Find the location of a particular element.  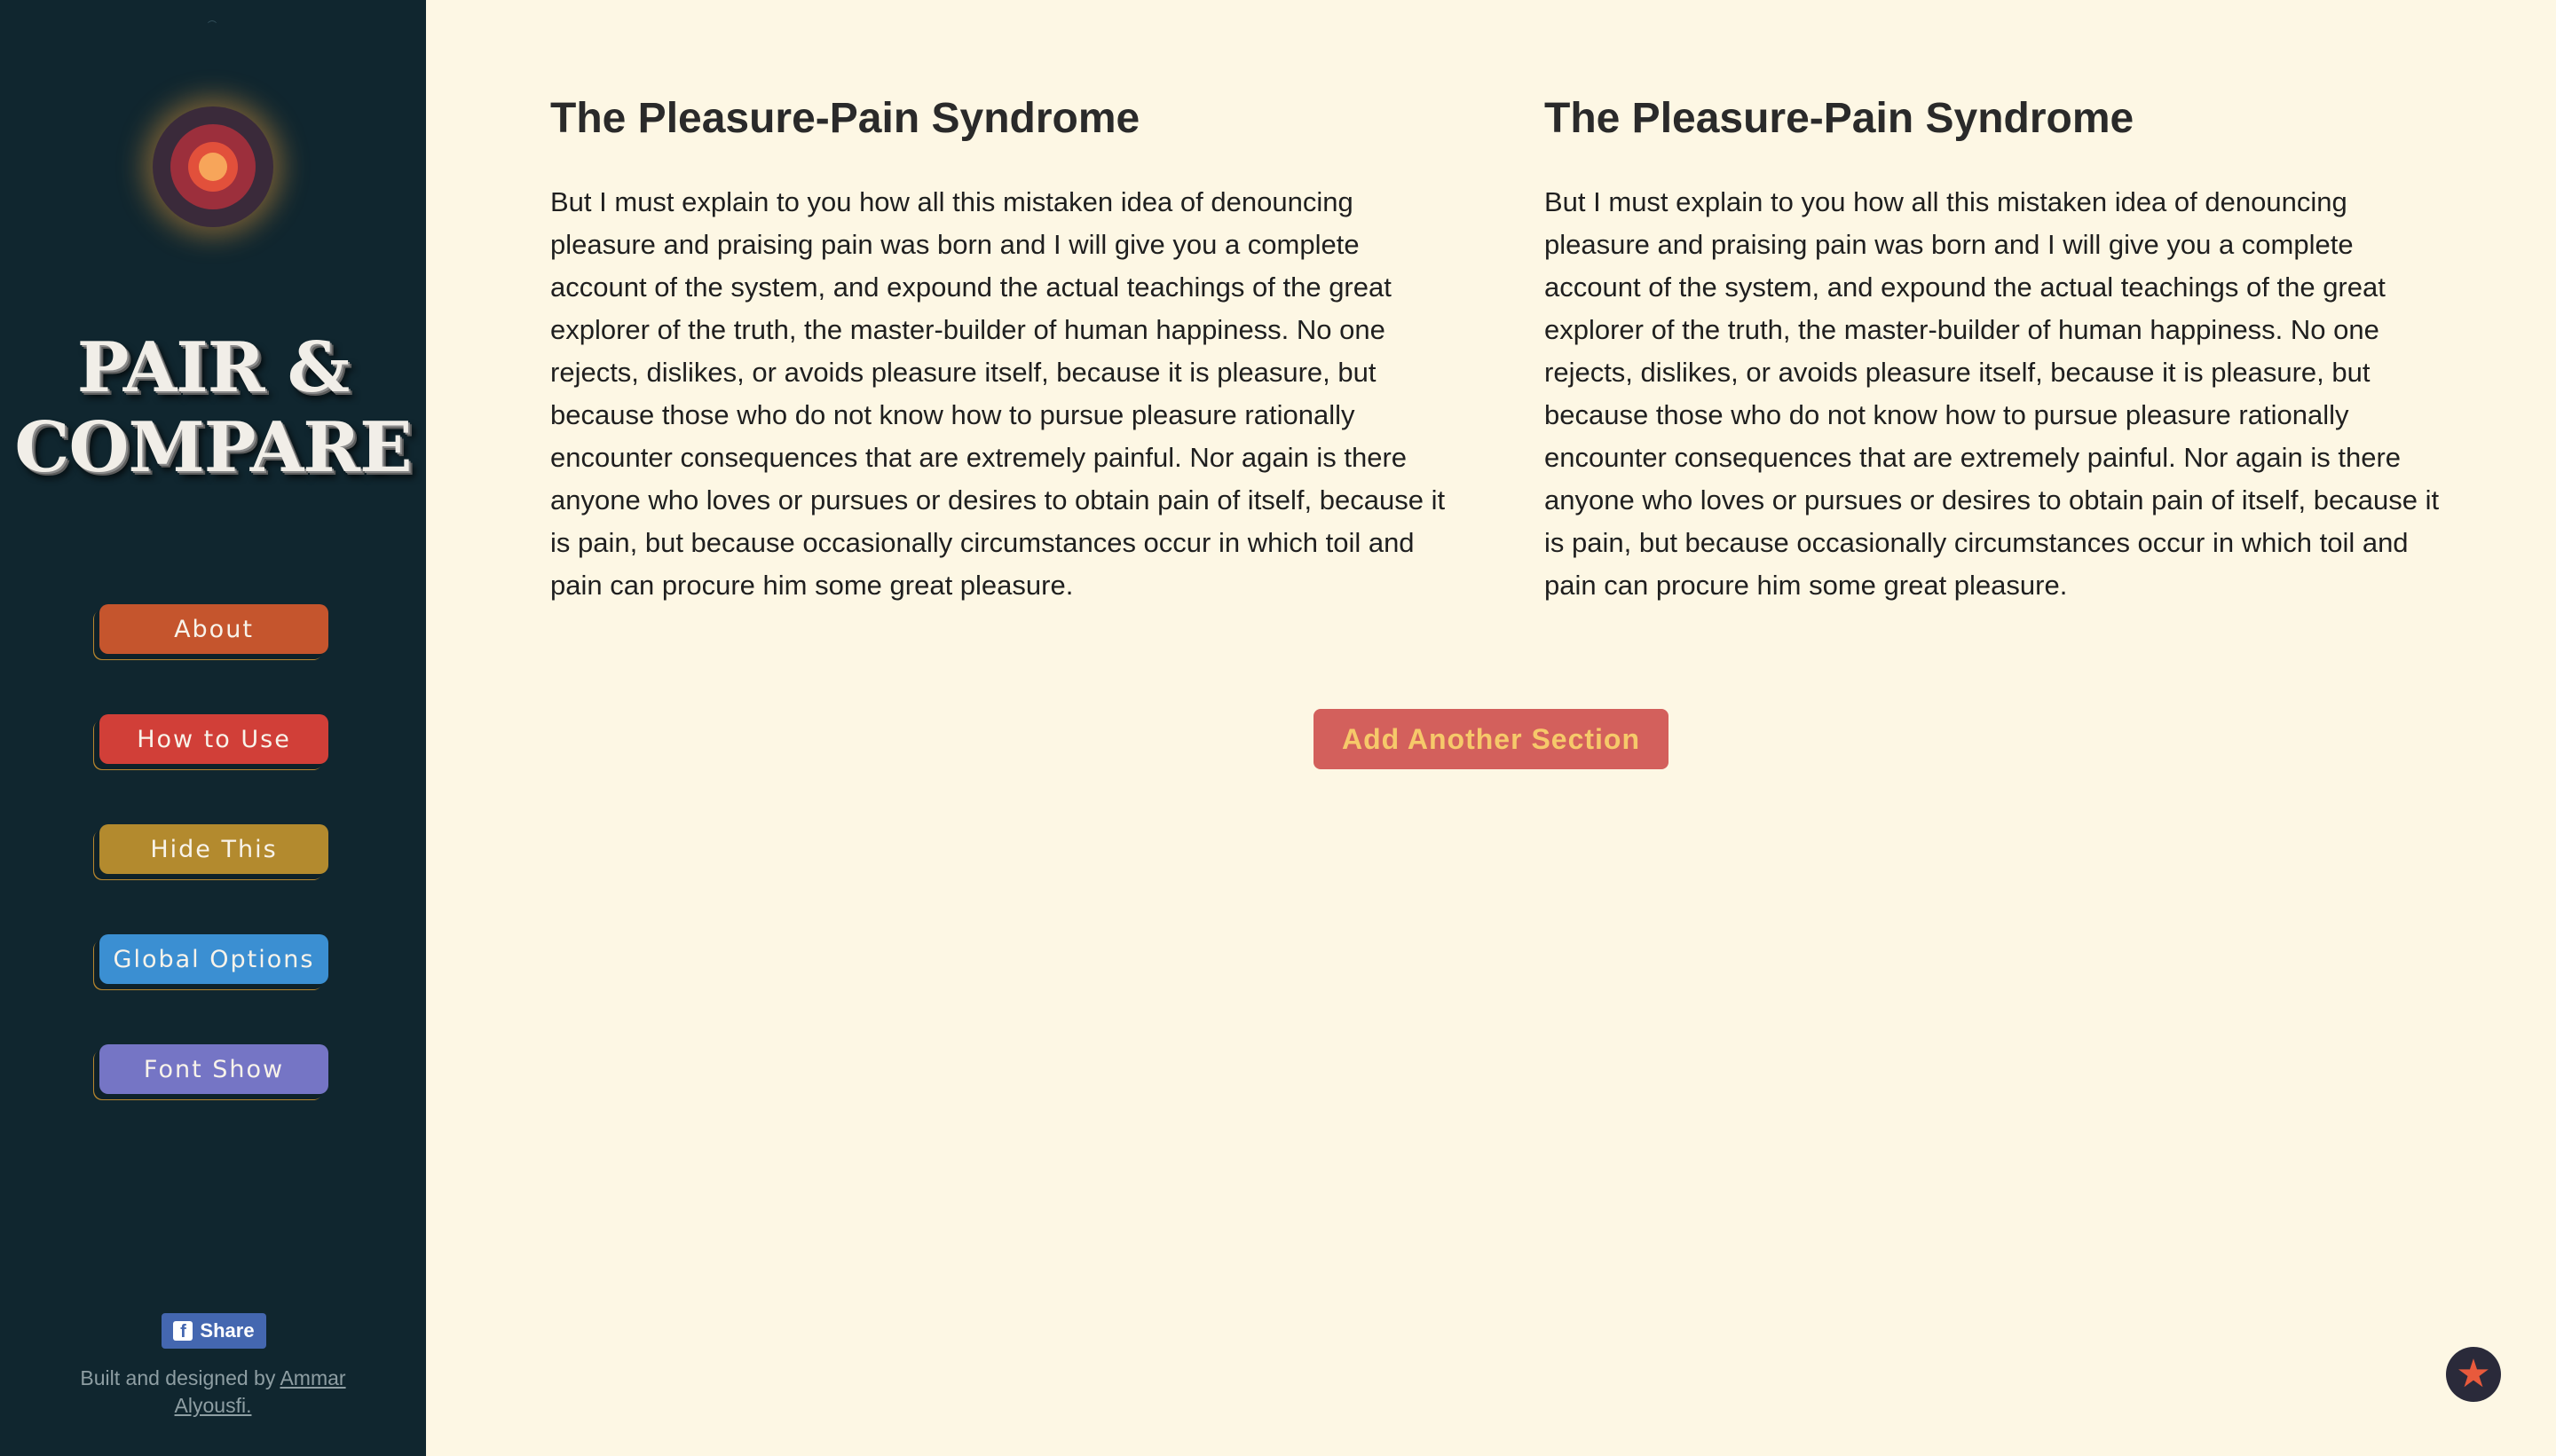

credit-prefix: Built and designed by is located at coordinates (180, 1377).